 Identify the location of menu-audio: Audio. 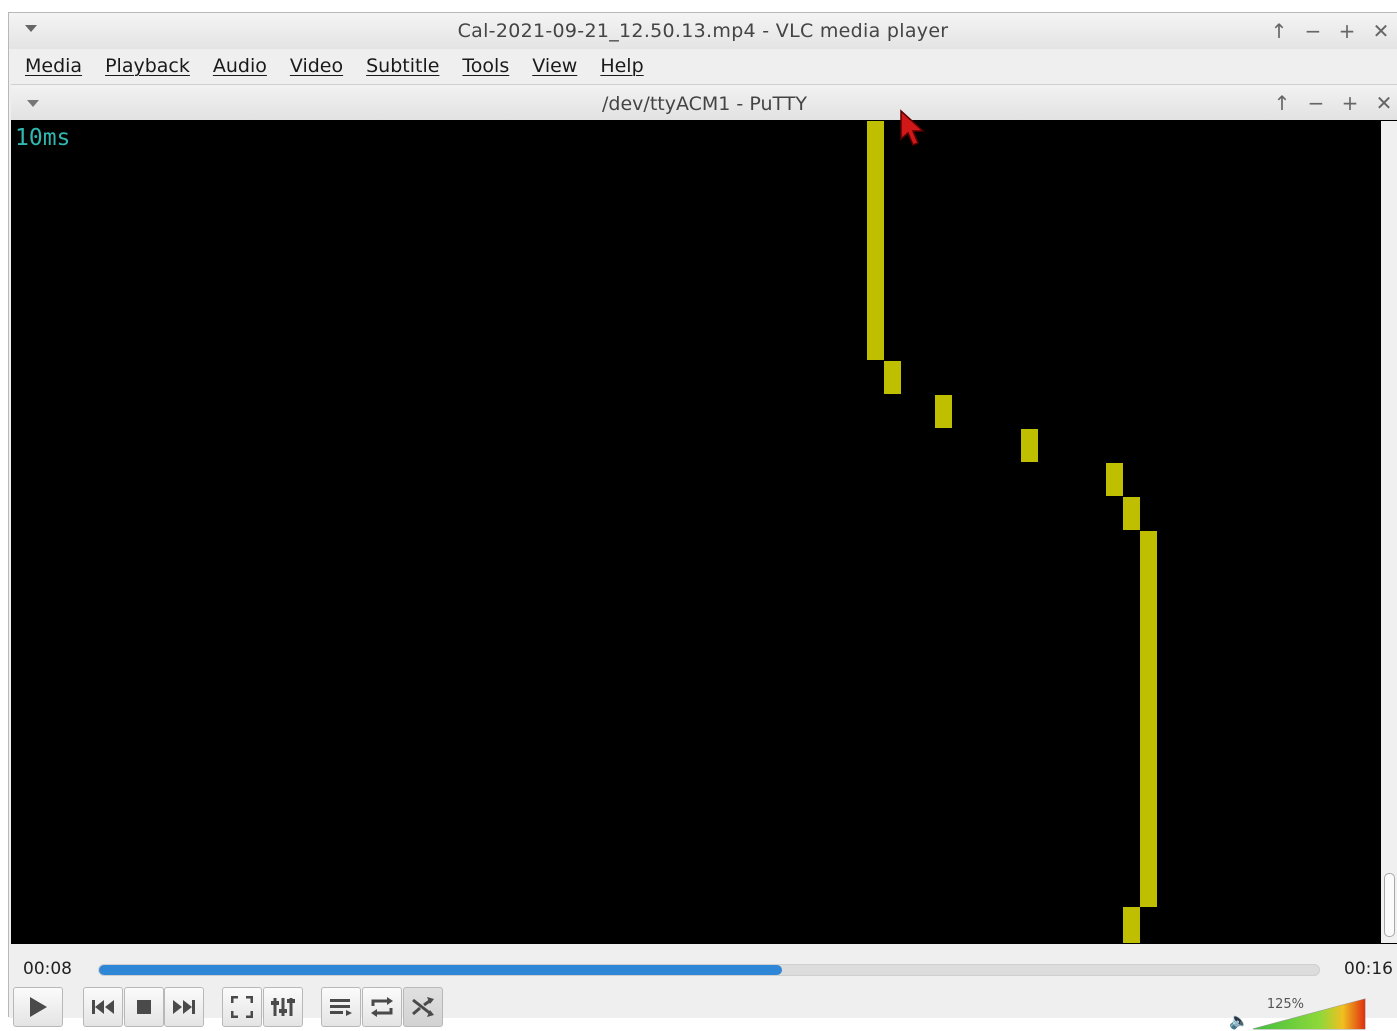
(240, 66).